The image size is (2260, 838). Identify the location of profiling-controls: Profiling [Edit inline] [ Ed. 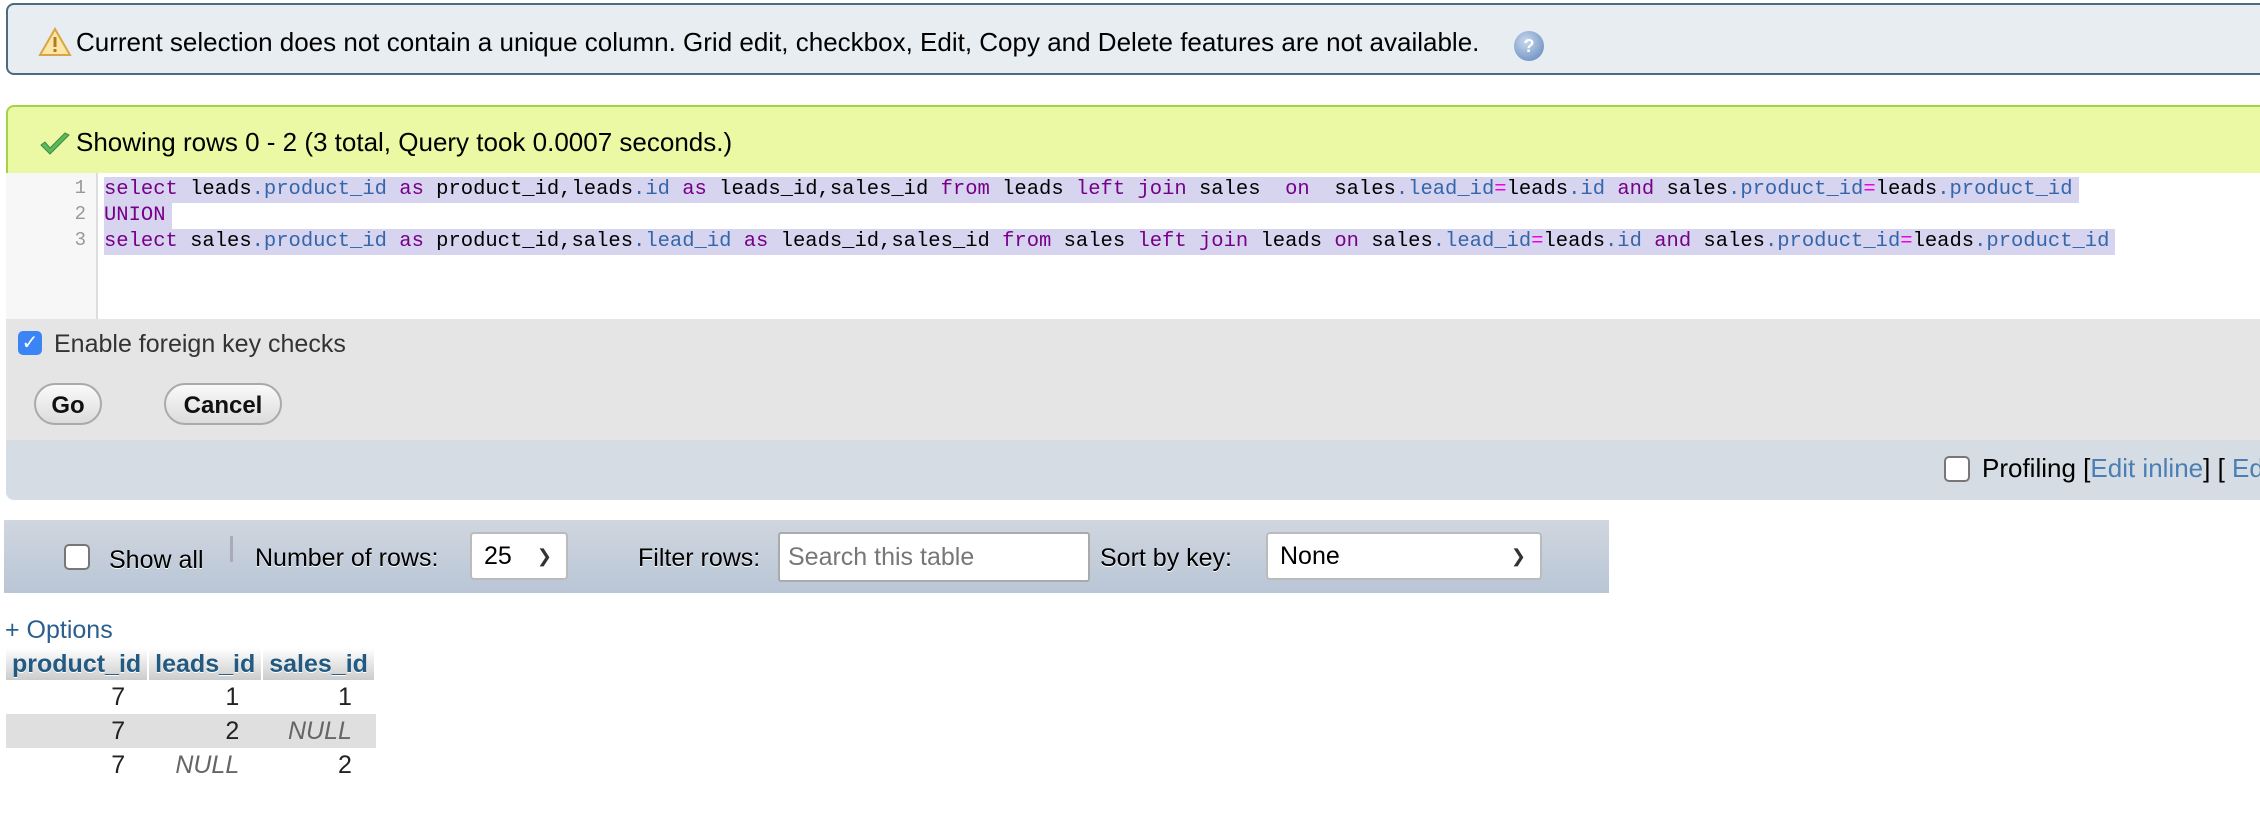
(2121, 468).